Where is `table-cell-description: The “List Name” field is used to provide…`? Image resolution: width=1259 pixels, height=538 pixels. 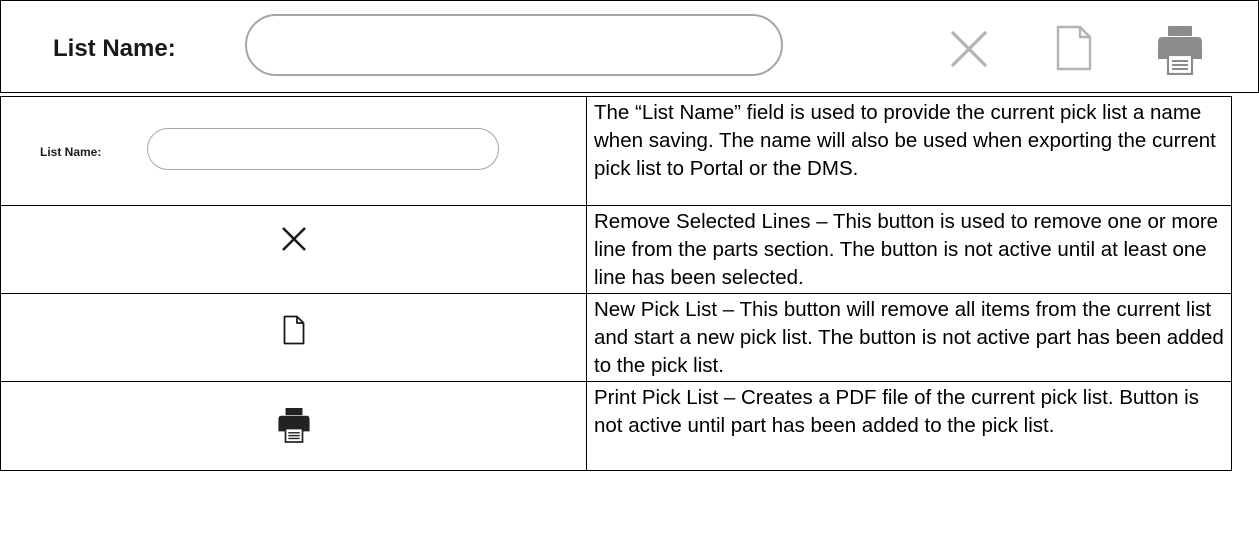
table-cell-description: The “List Name” field is used to provide… is located at coordinates (909, 151).